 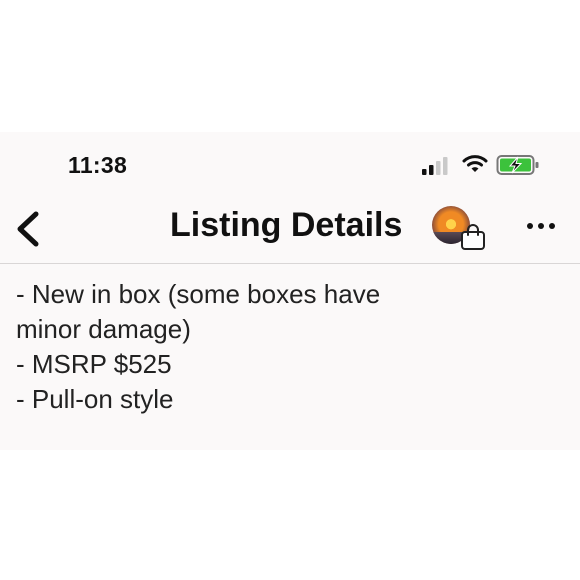 What do you see at coordinates (435, 166) in the screenshot?
I see `signal-icon` at bounding box center [435, 166].